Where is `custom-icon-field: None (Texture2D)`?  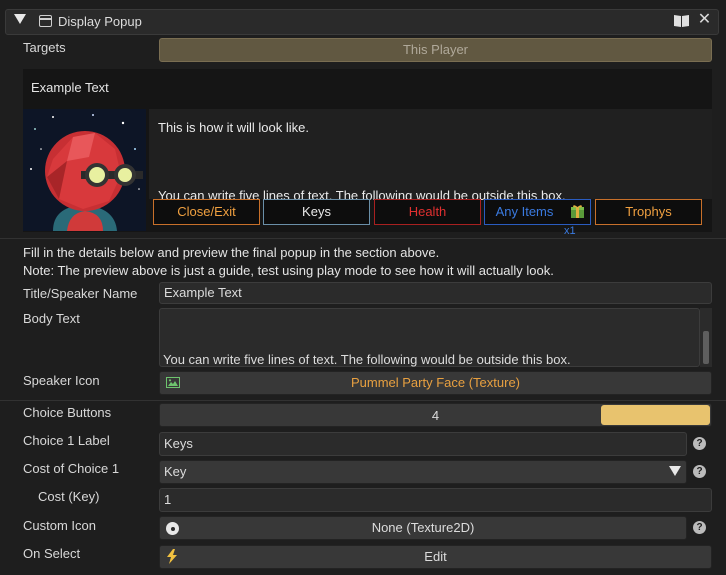 custom-icon-field: None (Texture2D) is located at coordinates (423, 528).